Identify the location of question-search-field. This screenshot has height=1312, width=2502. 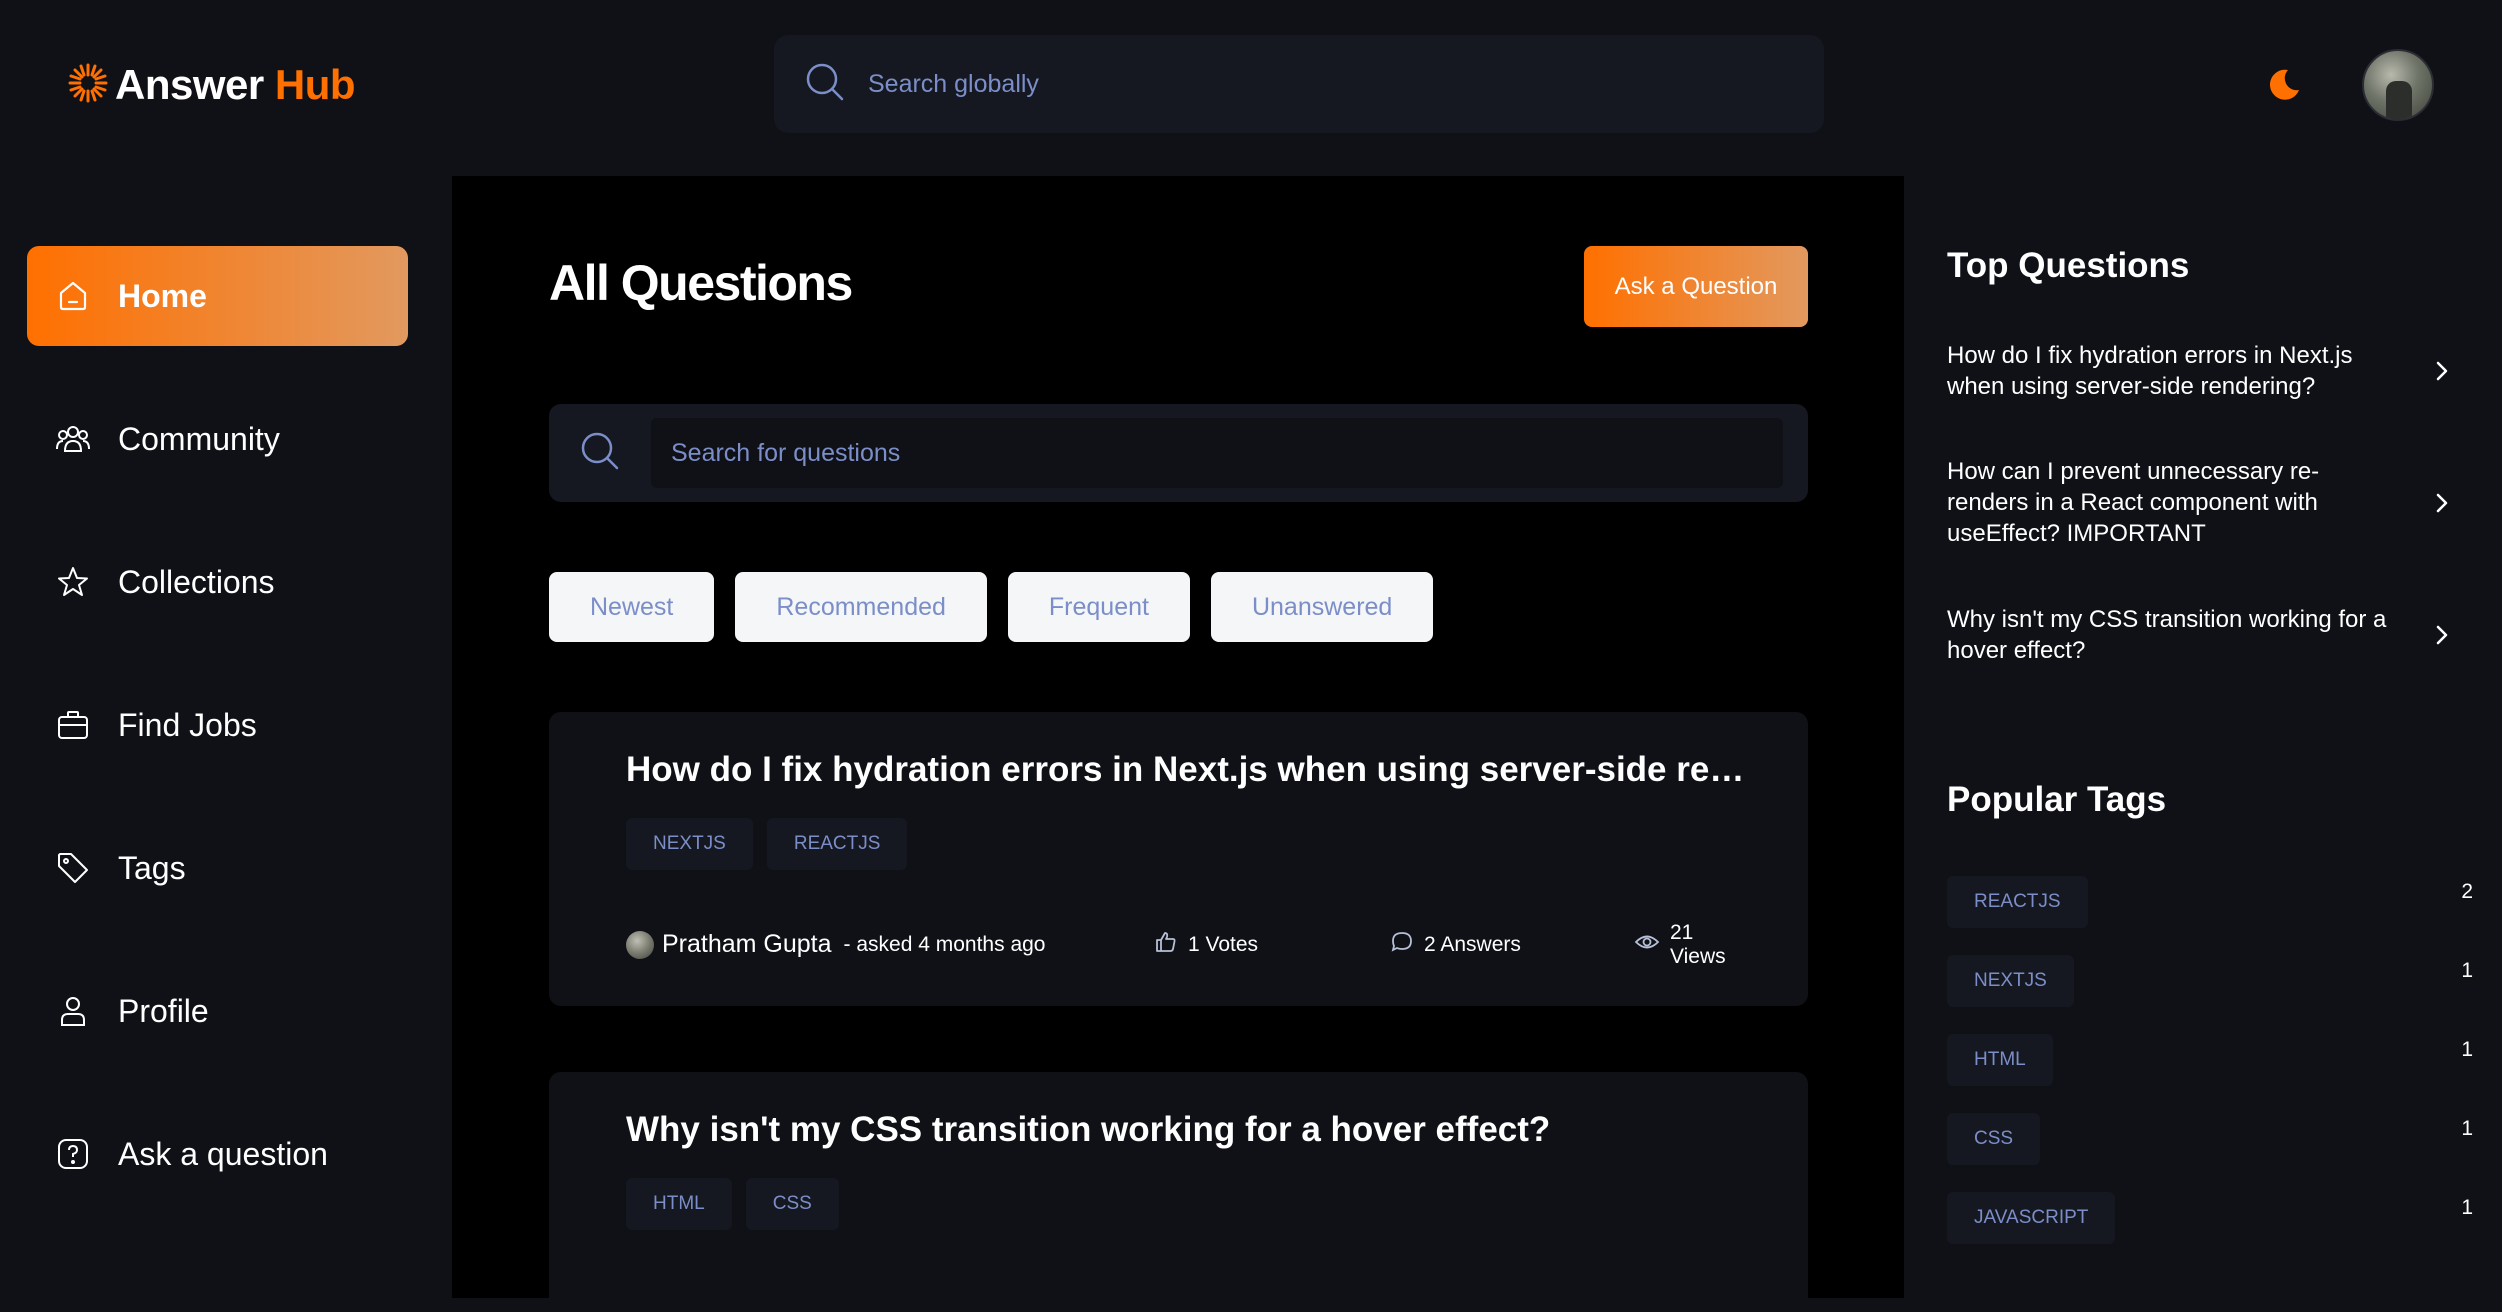
(1217, 453).